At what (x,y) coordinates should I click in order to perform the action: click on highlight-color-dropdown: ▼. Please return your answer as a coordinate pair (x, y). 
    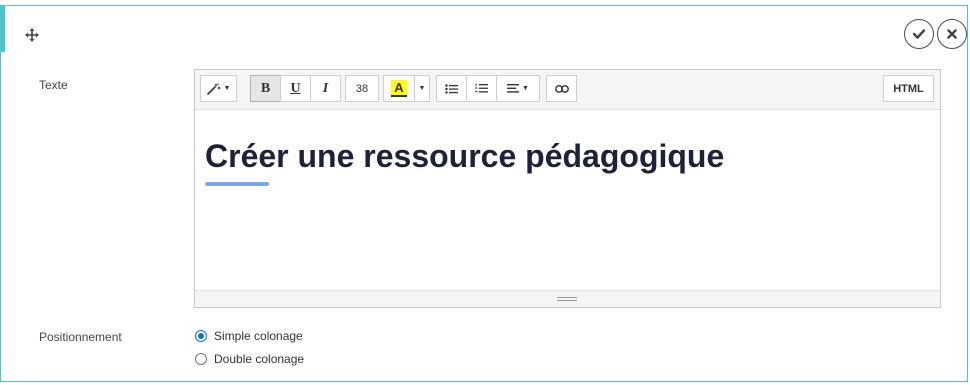
    Looking at the image, I should click on (422, 88).